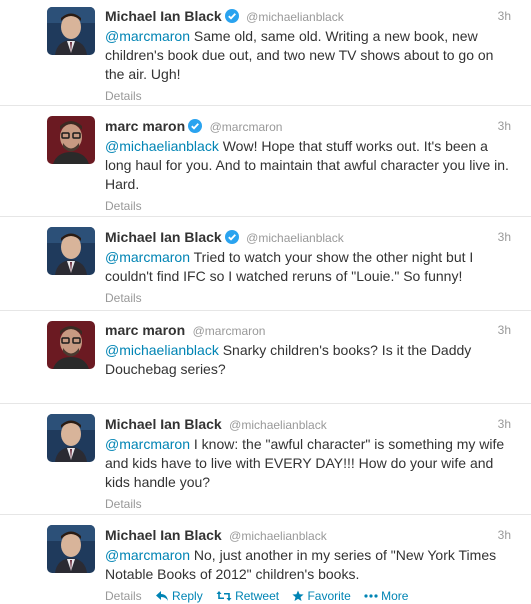 This screenshot has height=604, width=531. I want to click on more-label: More, so click(395, 596).